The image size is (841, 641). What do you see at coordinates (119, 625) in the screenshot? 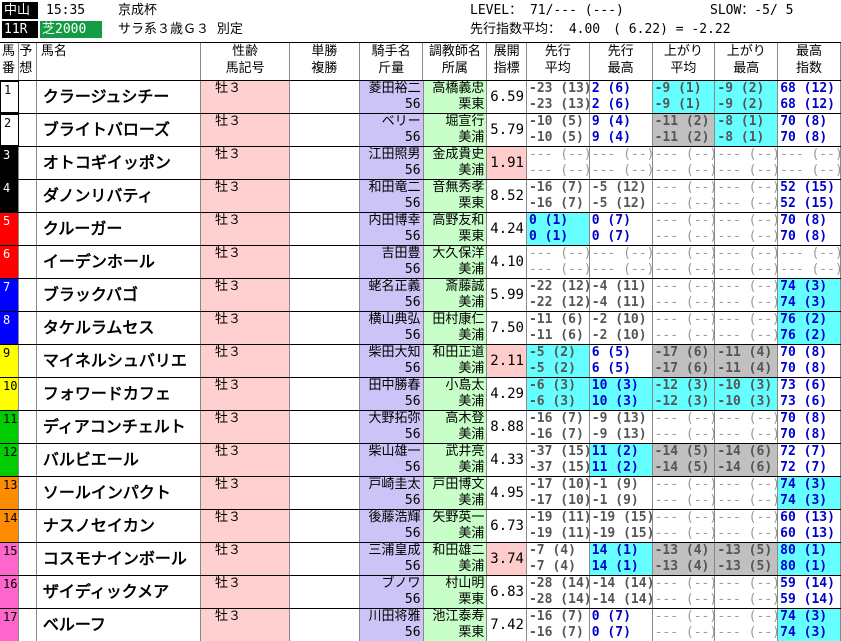
I see `horse-name: ベルーフ` at bounding box center [119, 625].